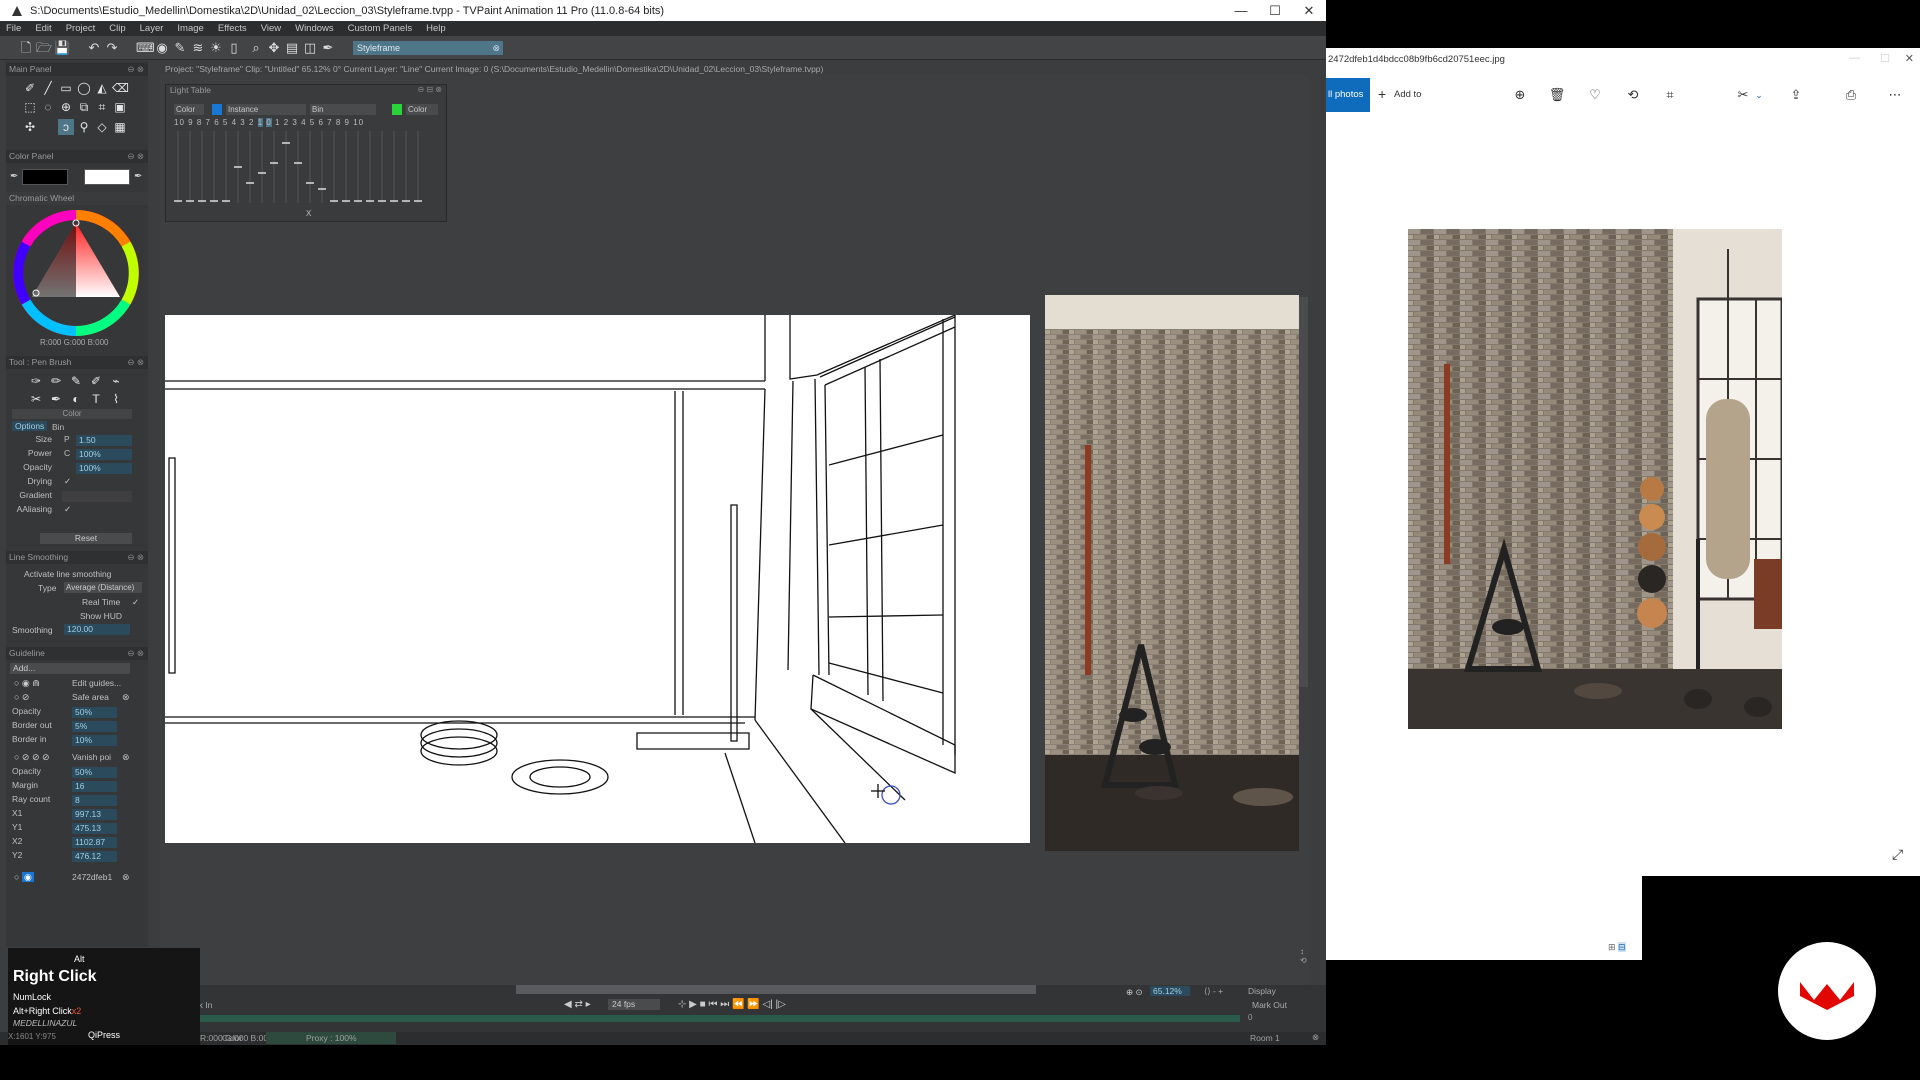 The width and height of the screenshot is (1920, 1080). I want to click on chevron-down-icon: ⌄, so click(1759, 95).